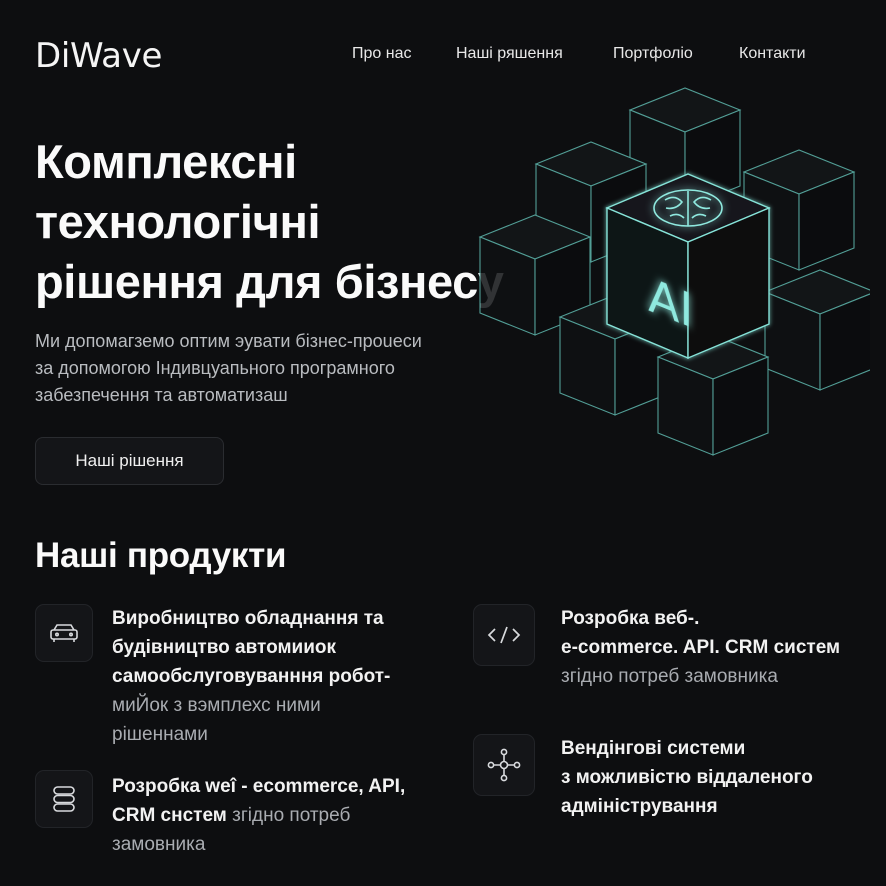  What do you see at coordinates (701, 647) in the screenshot?
I see `product-title-line: e-commerce. API. CRM систем` at bounding box center [701, 647].